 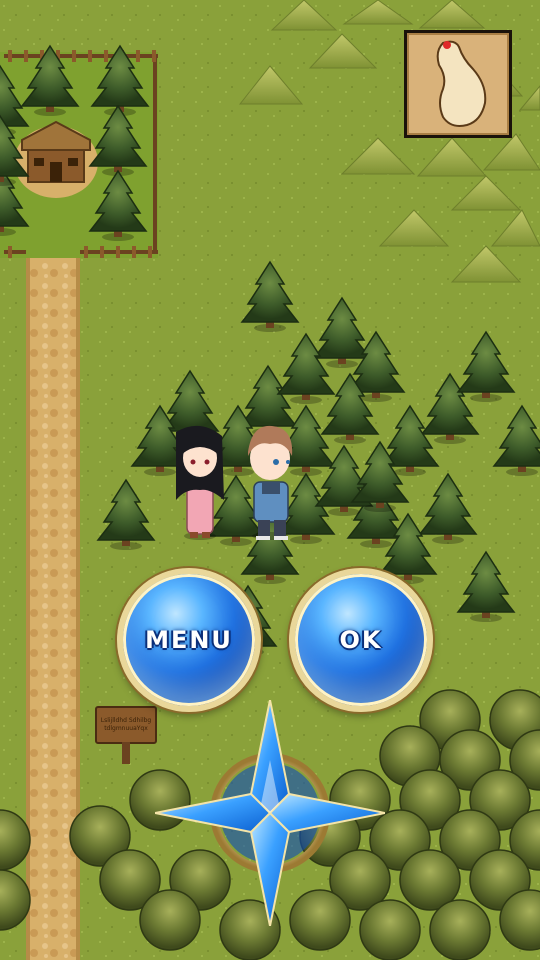 What do you see at coordinates (126, 720) in the screenshot?
I see `signpost-line-1: Lslijlldhd Sdhilbg` at bounding box center [126, 720].